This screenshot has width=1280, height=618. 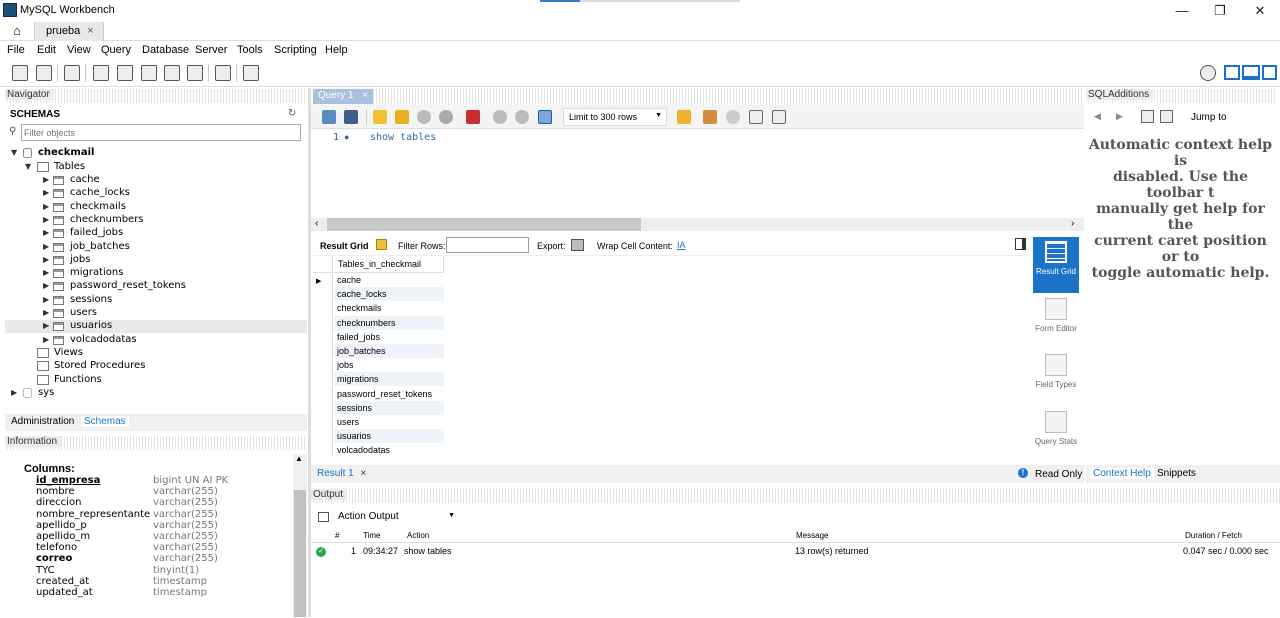 I want to click on open-file-icon, so click(x=329, y=117).